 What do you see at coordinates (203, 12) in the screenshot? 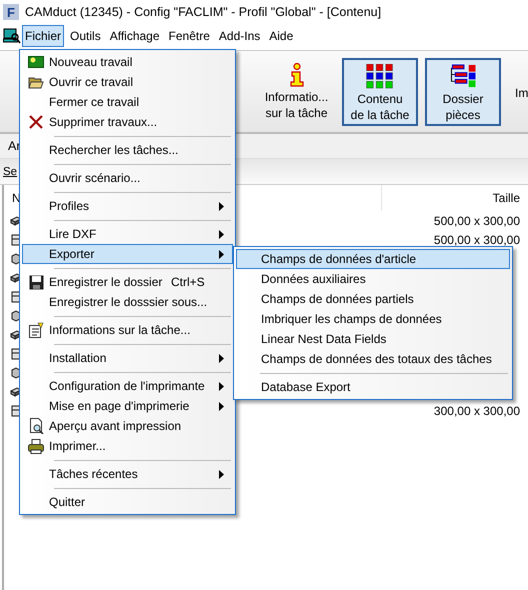
I see `window-title: CAMduct (12345) - Config "FACLIM" - Profil "Global" - [Contenu]` at bounding box center [203, 12].